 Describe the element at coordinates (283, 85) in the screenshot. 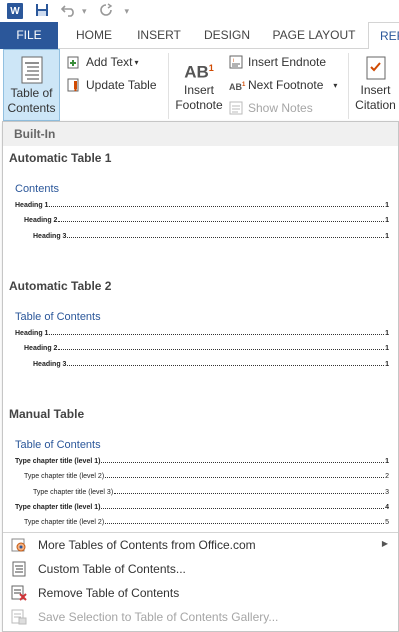

I see `next-footnote-button: AB1 Next Footnote ▾` at that location.